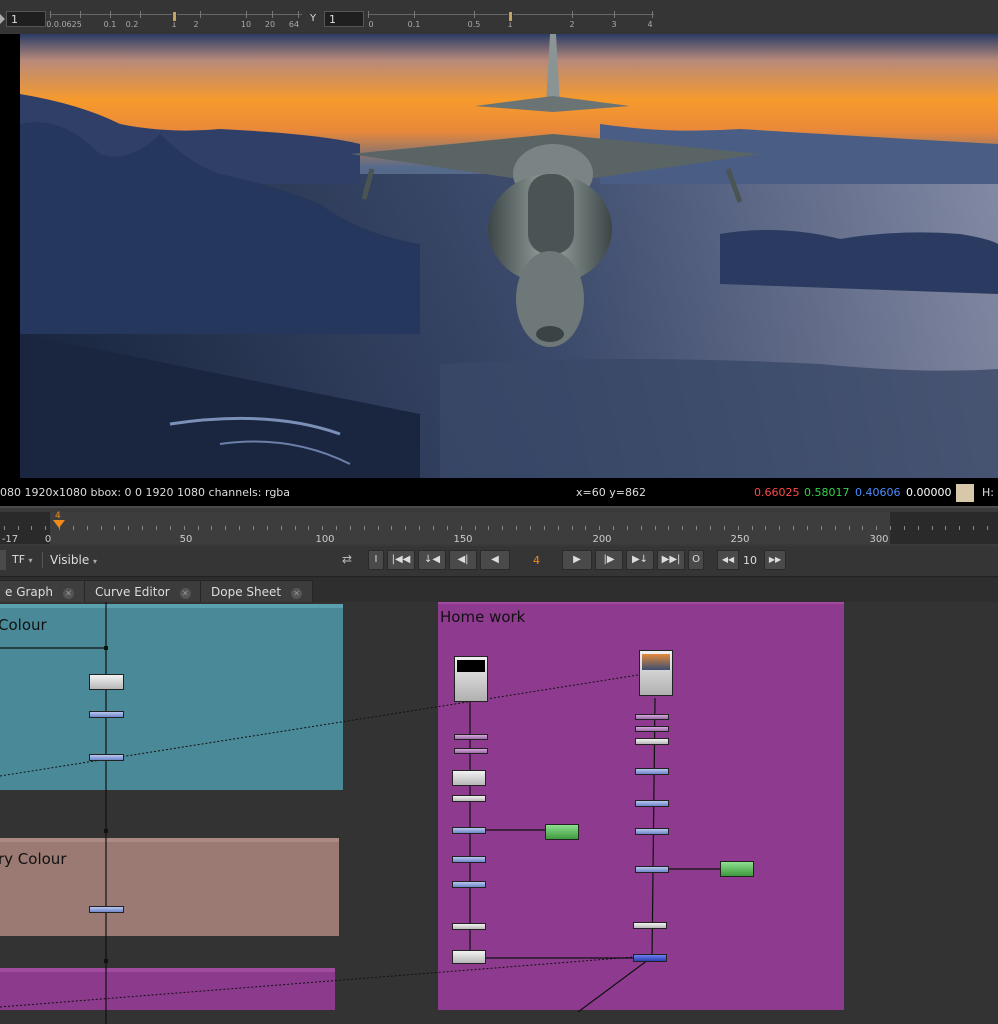 Image resolution: width=998 pixels, height=1024 pixels. I want to click on playhead-icon, so click(59, 524).